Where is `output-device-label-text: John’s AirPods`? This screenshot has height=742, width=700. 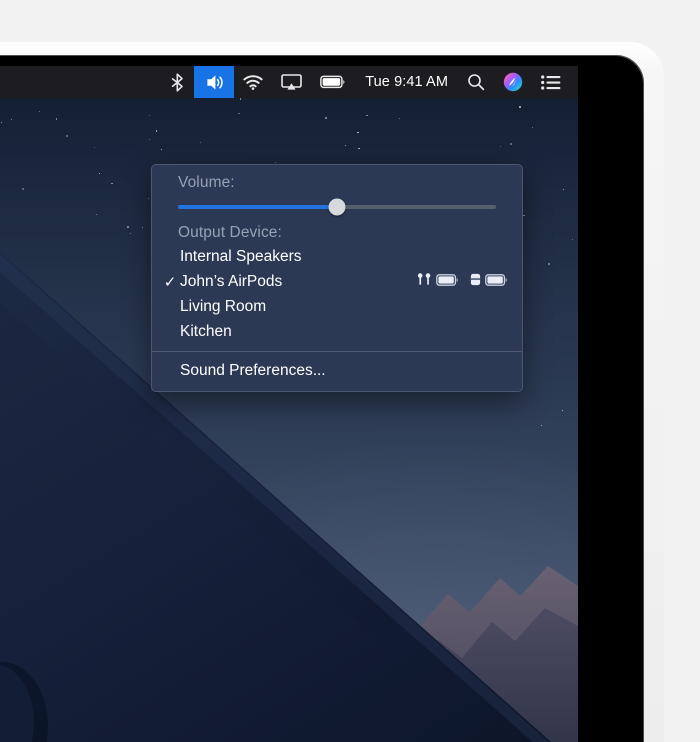 output-device-label-text: John’s AirPods is located at coordinates (231, 281).